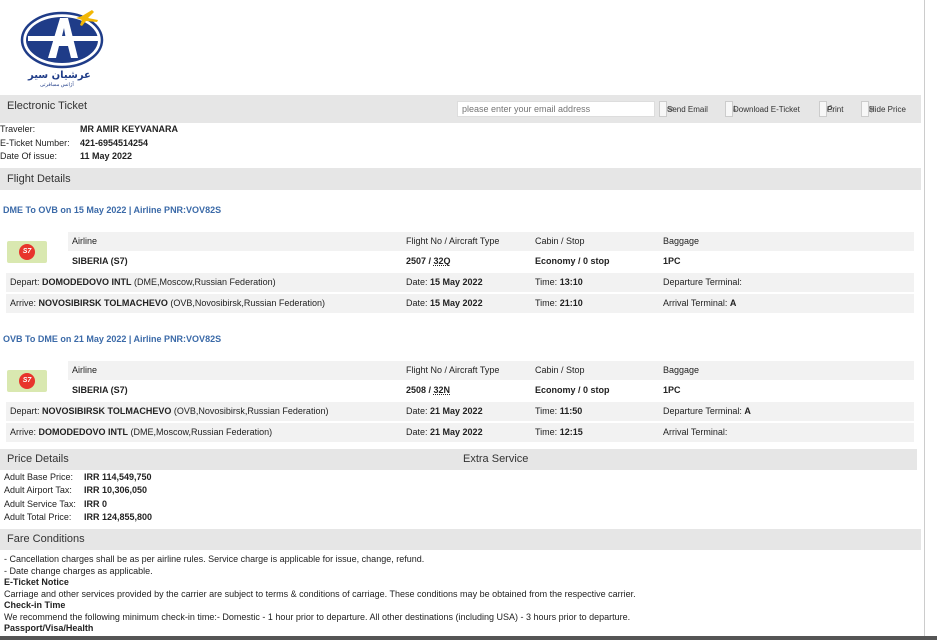 Image resolution: width=937 pixels, height=640 pixels. I want to click on aircraft-type: 32N, so click(442, 390).